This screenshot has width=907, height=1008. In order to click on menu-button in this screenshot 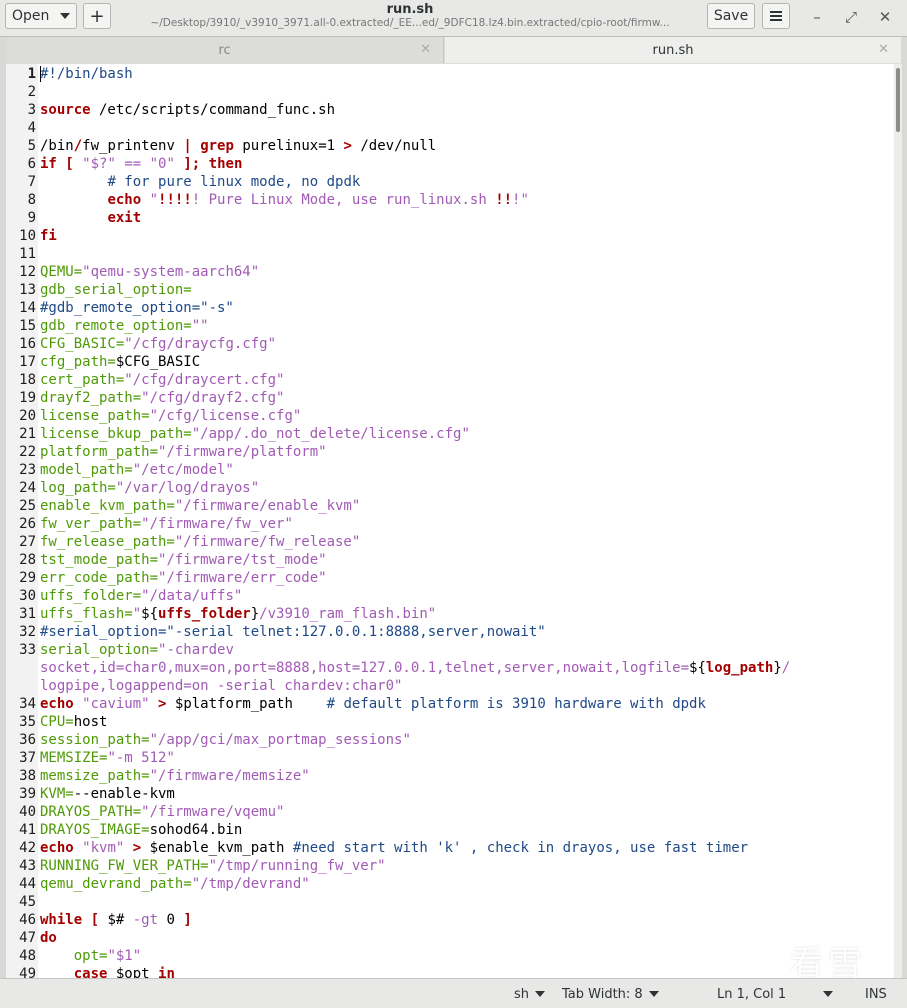, I will do `click(776, 16)`.